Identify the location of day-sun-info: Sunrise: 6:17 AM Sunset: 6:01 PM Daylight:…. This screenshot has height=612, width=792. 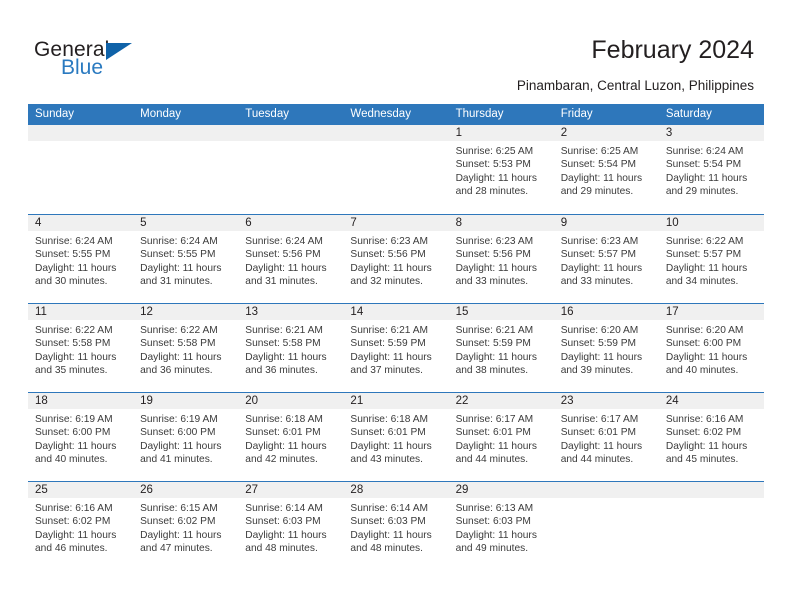
(501, 437).